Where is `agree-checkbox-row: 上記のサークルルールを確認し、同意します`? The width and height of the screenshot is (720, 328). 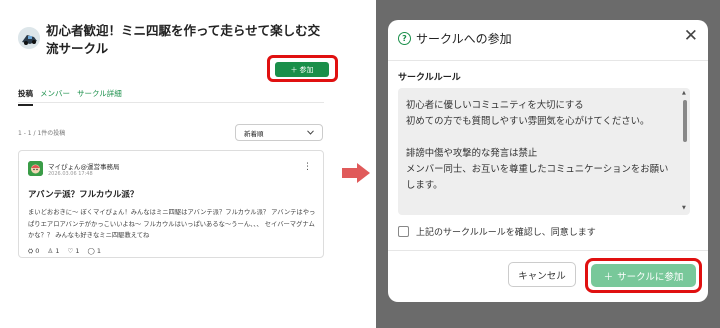 agree-checkbox-row: 上記のサークルルールを確認し、同意します is located at coordinates (497, 231).